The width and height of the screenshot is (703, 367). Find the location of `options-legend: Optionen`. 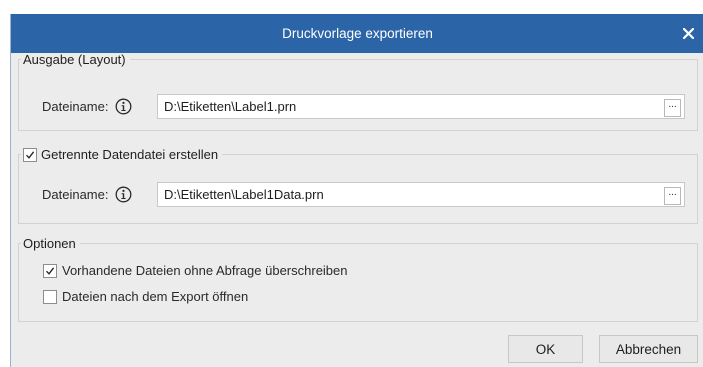

options-legend: Optionen is located at coordinates (49, 243).